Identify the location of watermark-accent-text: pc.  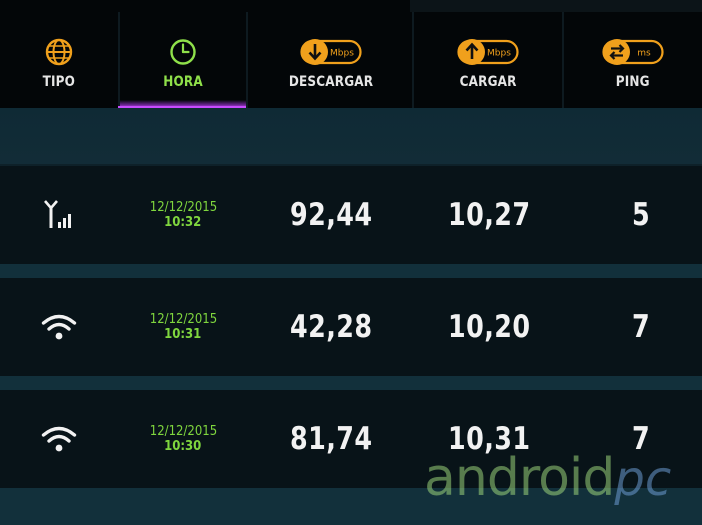
(643, 479).